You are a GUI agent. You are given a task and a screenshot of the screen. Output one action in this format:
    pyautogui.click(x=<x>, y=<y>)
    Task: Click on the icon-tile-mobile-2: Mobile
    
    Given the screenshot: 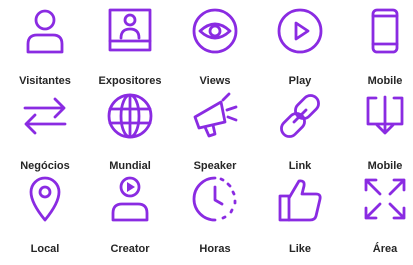 What is the action you would take?
    pyautogui.click(x=379, y=137)
    